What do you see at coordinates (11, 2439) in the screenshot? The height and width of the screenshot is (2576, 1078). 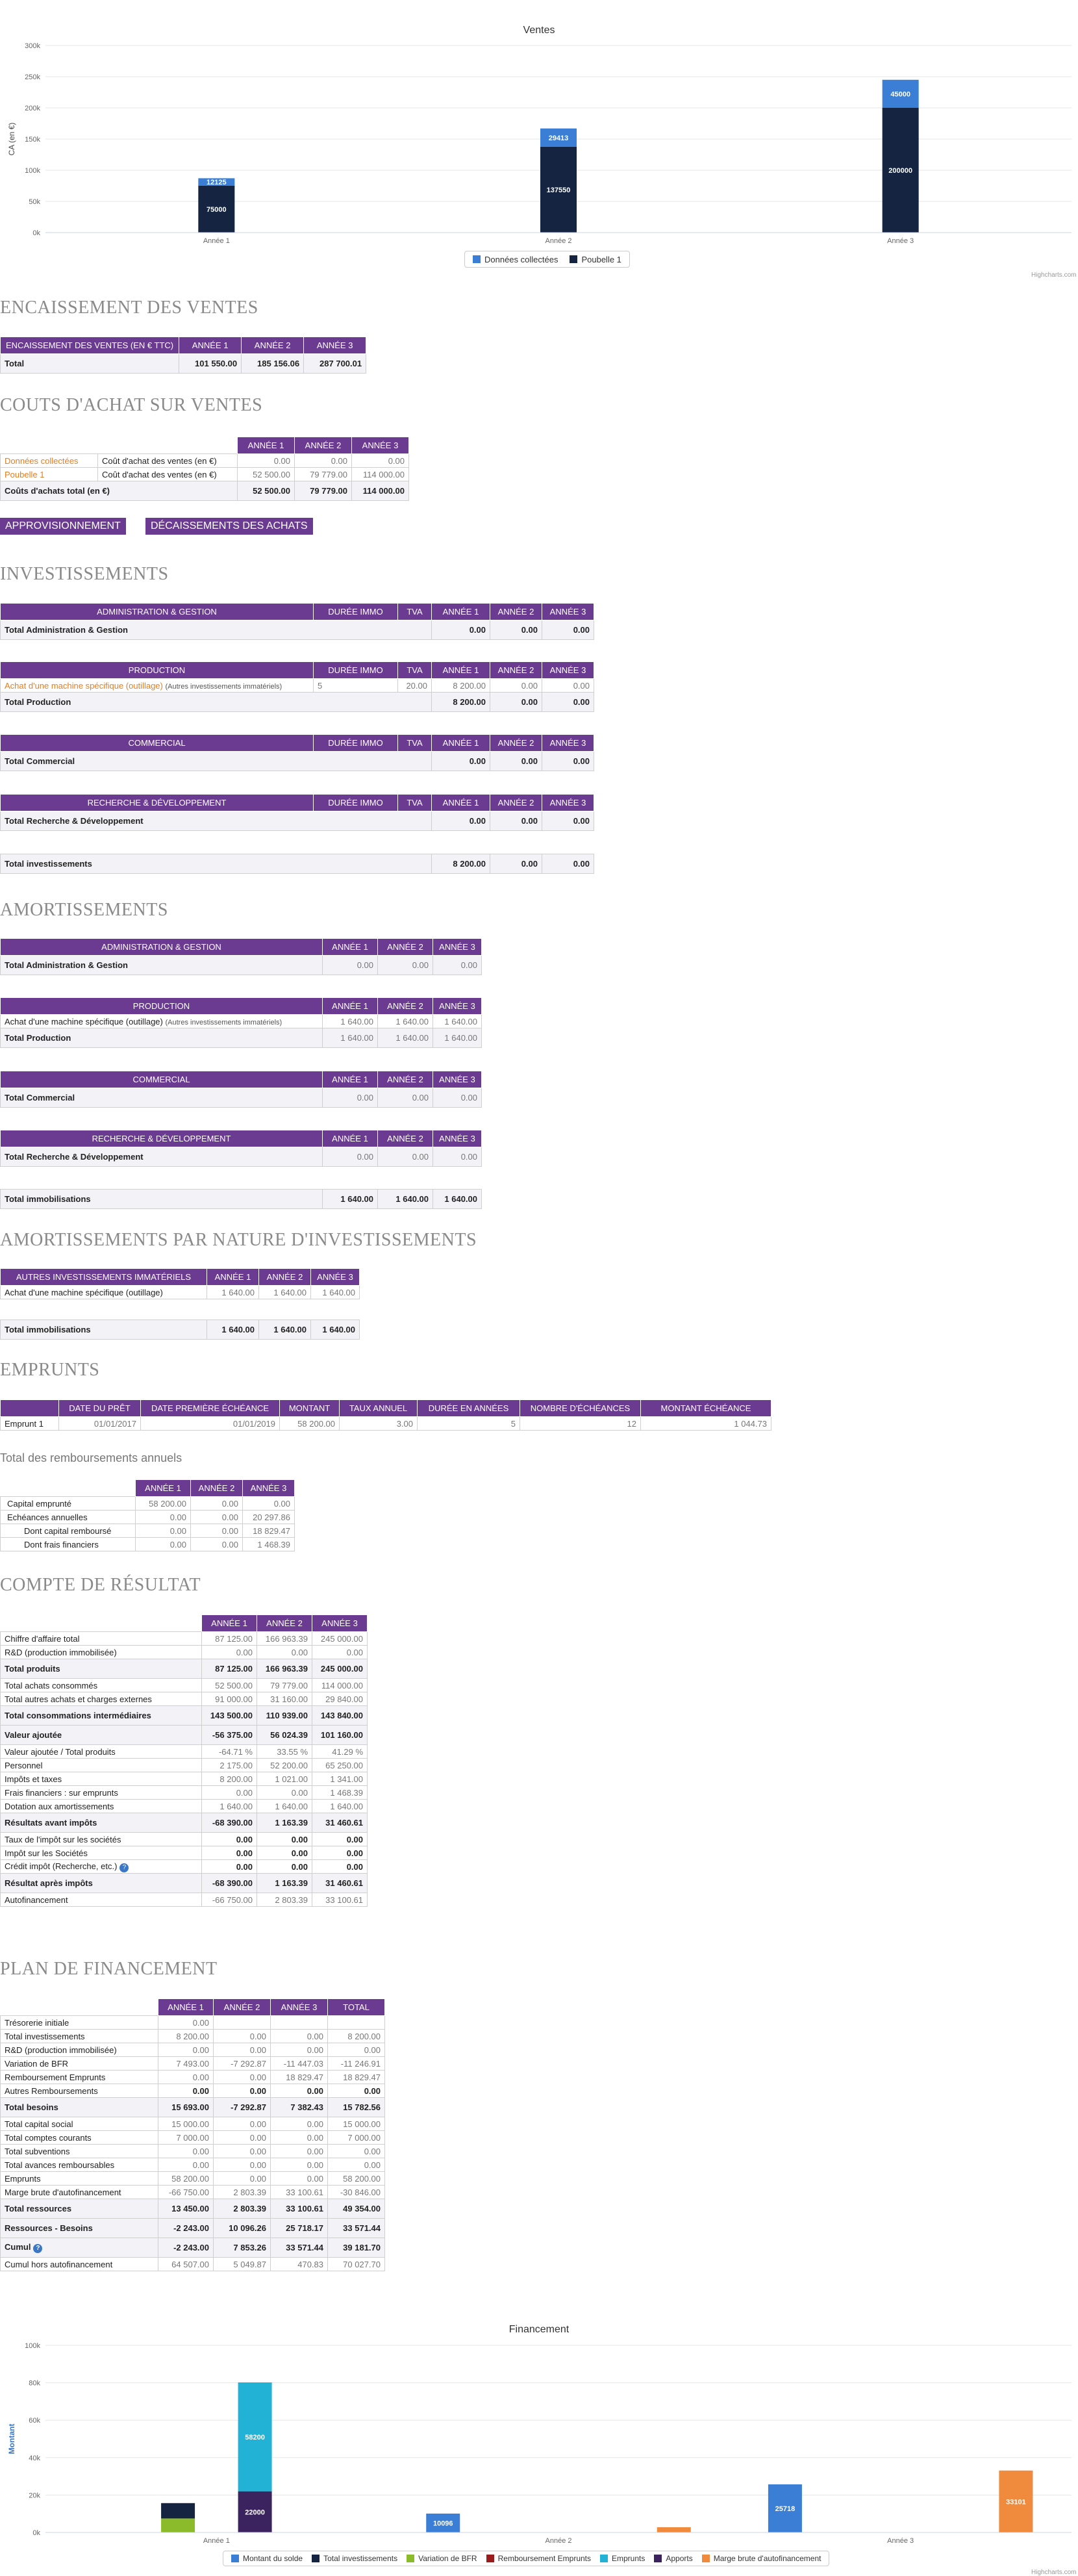 I see `y-axis-label: Montant` at bounding box center [11, 2439].